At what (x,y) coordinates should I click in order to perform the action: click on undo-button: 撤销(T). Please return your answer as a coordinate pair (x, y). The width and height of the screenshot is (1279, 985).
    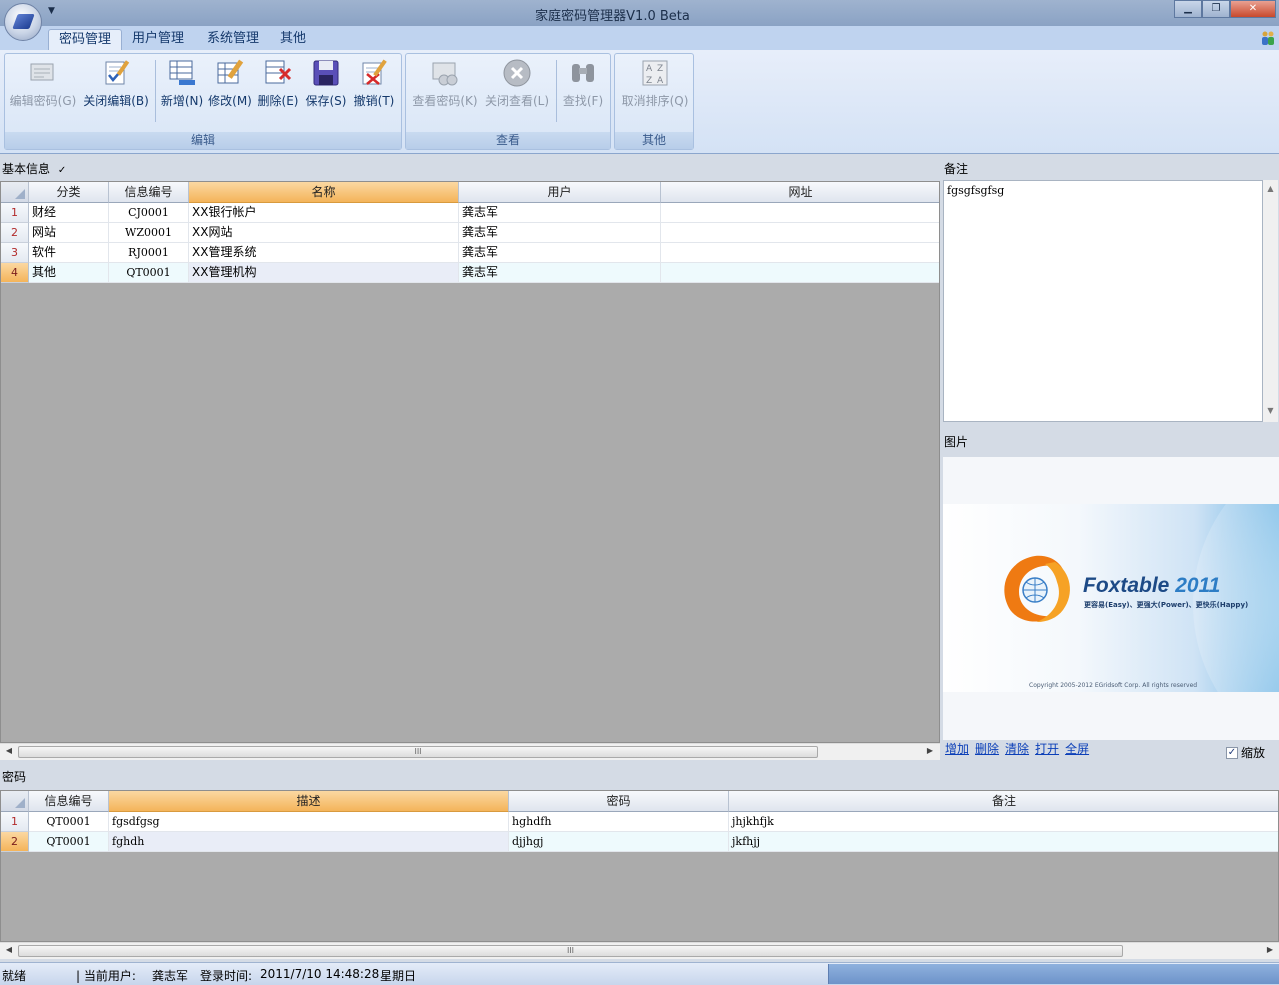
    Looking at the image, I should click on (374, 84).